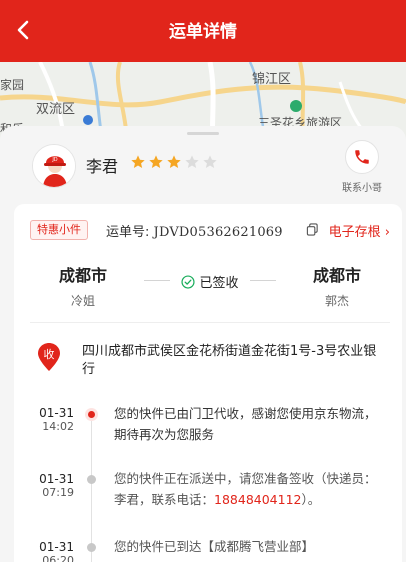 The width and height of the screenshot is (406, 562). I want to click on event-time: 14:02, so click(58, 426).